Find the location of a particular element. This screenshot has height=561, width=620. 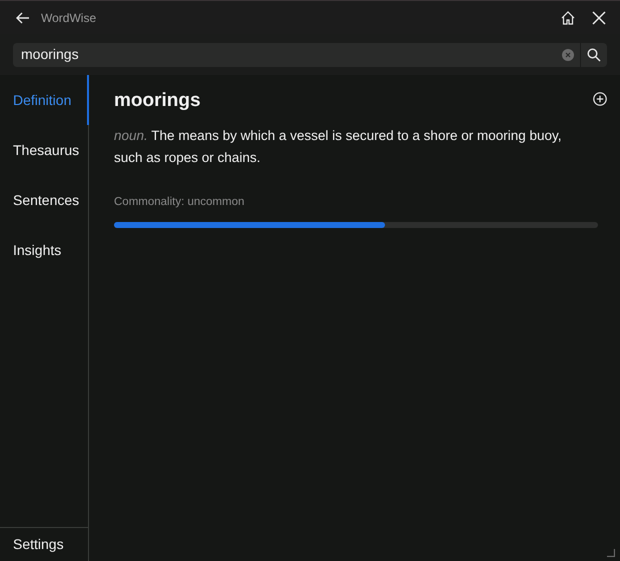

commonality-label: Commonality: uncommon is located at coordinates (180, 202).